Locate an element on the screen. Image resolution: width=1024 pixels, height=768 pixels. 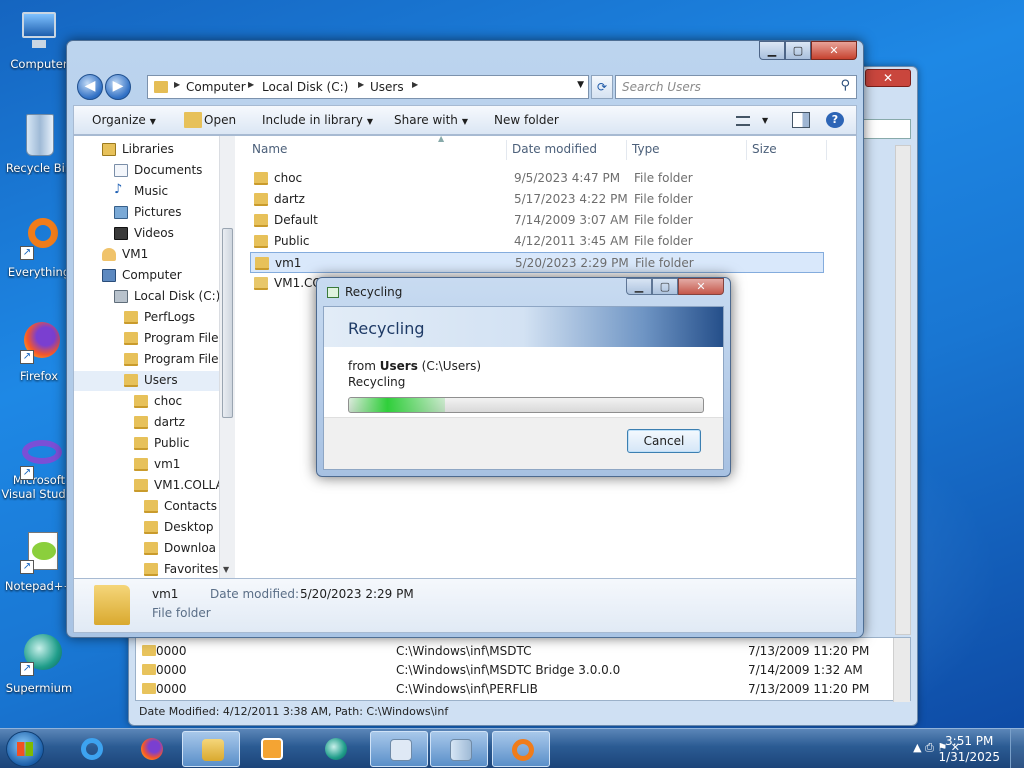
navigation-pane-scrollbar: ▼ is located at coordinates (227, 357).